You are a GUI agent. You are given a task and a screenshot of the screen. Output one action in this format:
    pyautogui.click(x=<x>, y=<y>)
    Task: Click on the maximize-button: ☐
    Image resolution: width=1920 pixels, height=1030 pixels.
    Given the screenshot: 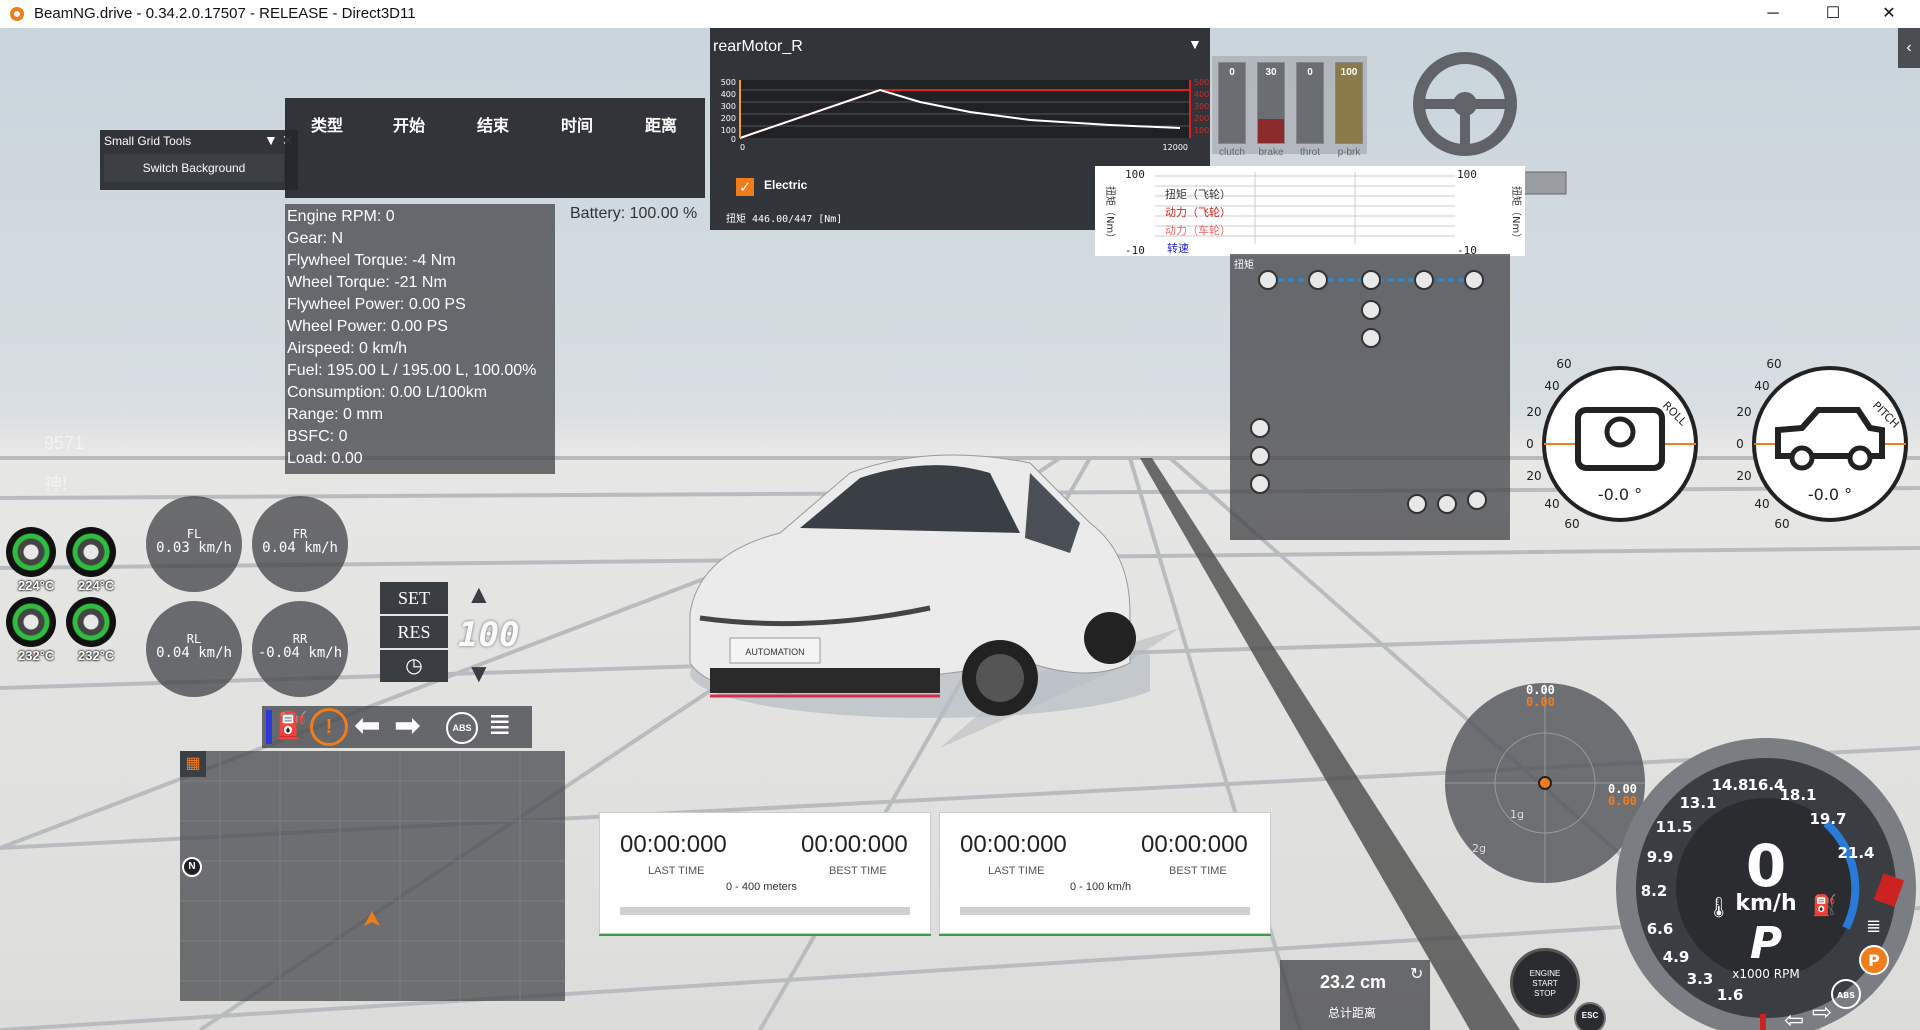 What is the action you would take?
    pyautogui.click(x=1833, y=14)
    